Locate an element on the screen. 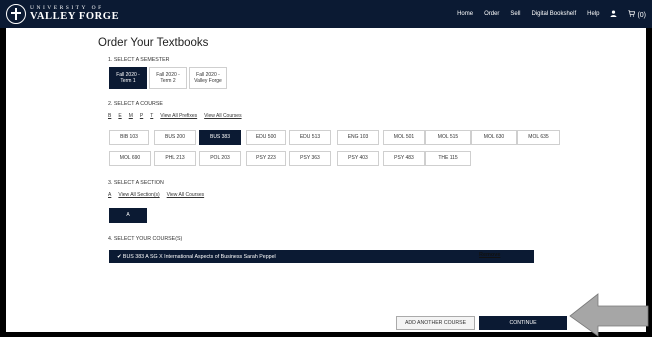 This screenshot has height=337, width=652. course-option: BUS 200 is located at coordinates (175, 137).